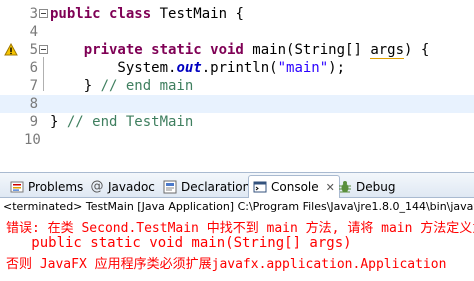 This screenshot has height=281, width=474. I want to click on tab-console: Console ✕, so click(294, 186).